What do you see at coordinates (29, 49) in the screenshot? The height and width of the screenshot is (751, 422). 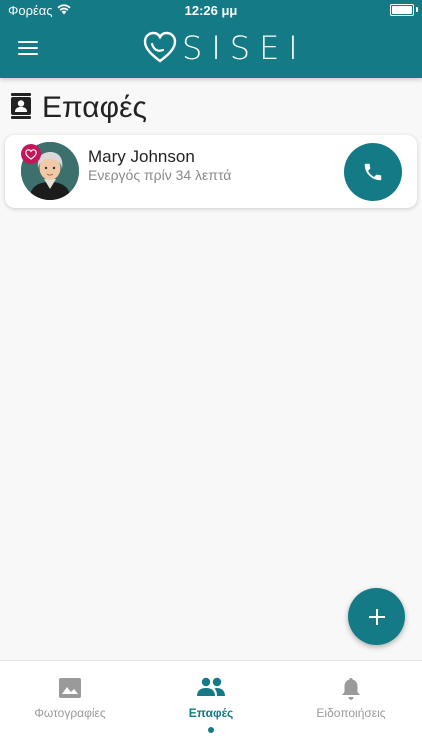 I see `hamburger-icon` at bounding box center [29, 49].